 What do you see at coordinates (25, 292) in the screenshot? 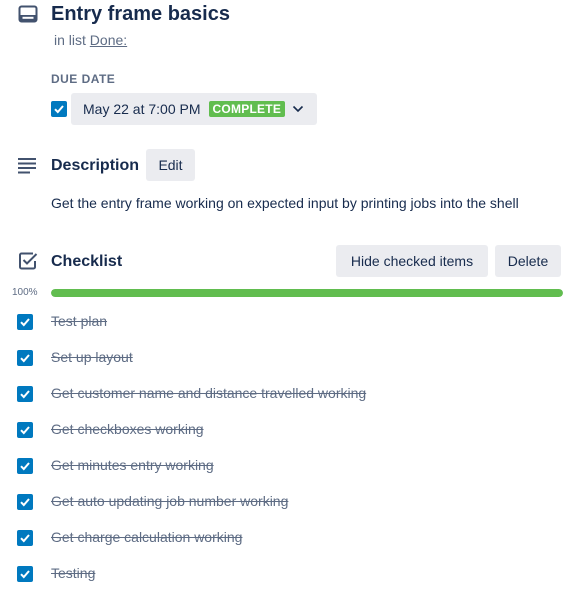
I see `progress-percent: 100%` at bounding box center [25, 292].